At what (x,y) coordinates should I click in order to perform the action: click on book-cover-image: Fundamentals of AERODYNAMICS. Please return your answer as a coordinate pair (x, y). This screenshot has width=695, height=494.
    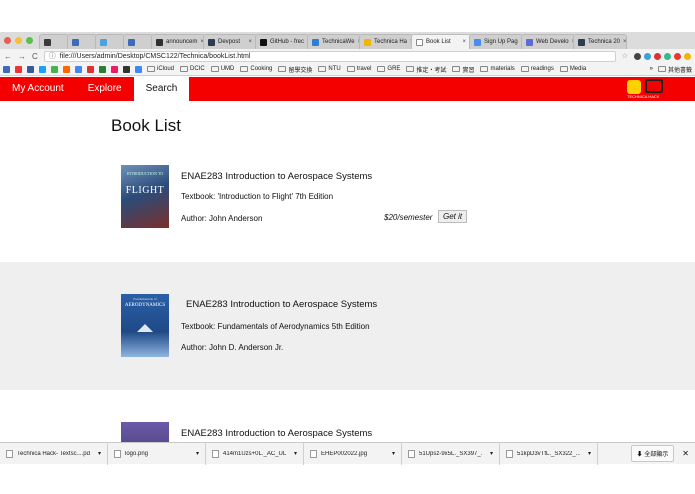
    Looking at the image, I should click on (145, 325).